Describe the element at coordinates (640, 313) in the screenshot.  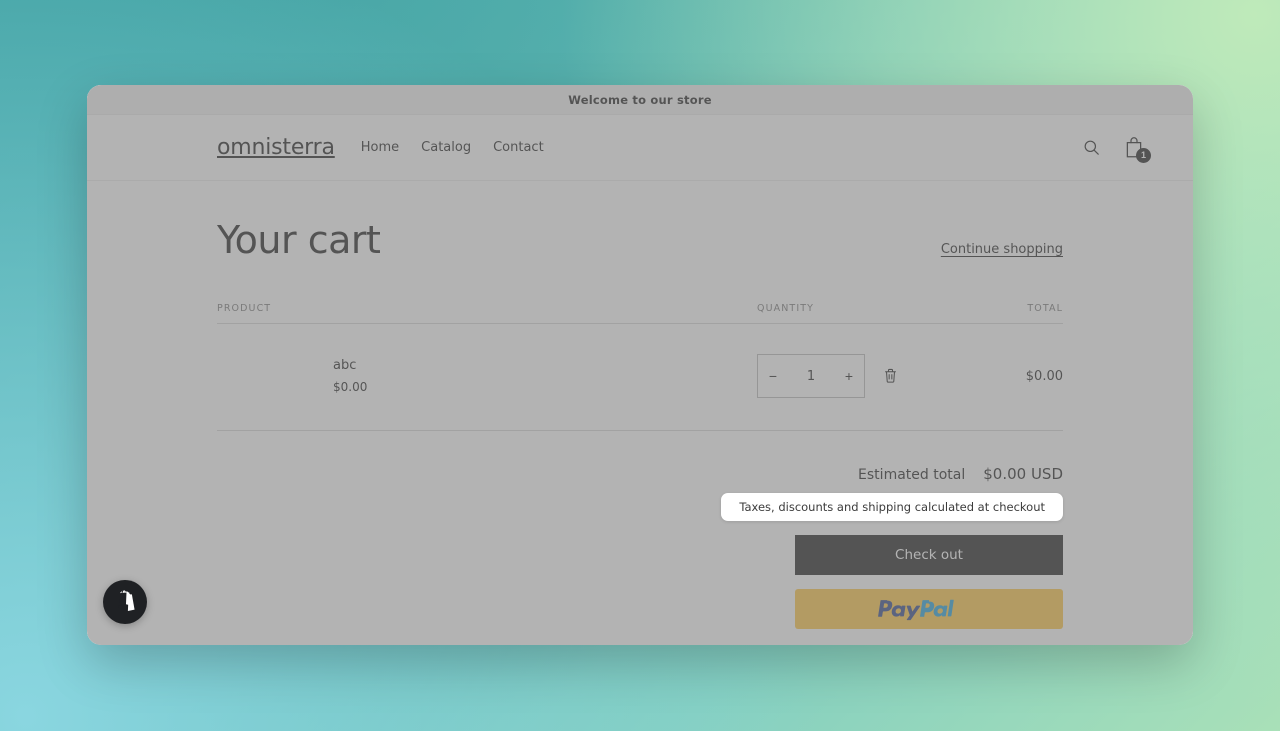
I see `cart-table-header: PRODUCT QUANTITY TOTAL` at that location.